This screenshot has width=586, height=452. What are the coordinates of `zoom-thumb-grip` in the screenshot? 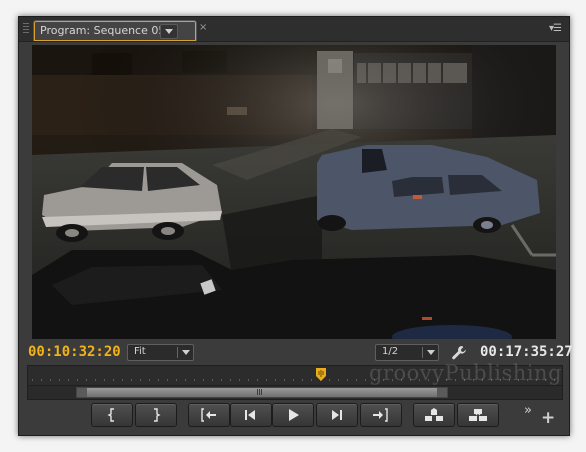 It's located at (260, 392).